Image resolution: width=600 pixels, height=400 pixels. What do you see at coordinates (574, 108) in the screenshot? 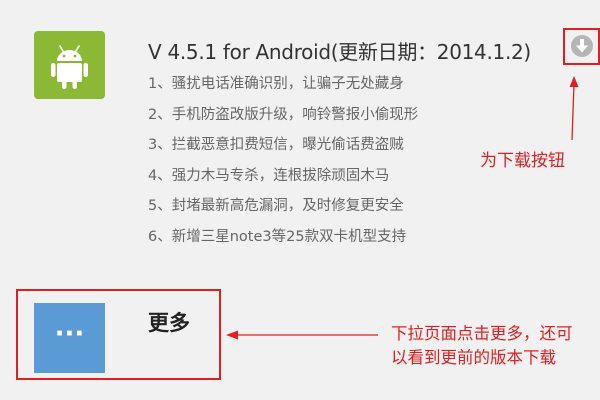
I see `download-annotation-arrow` at bounding box center [574, 108].